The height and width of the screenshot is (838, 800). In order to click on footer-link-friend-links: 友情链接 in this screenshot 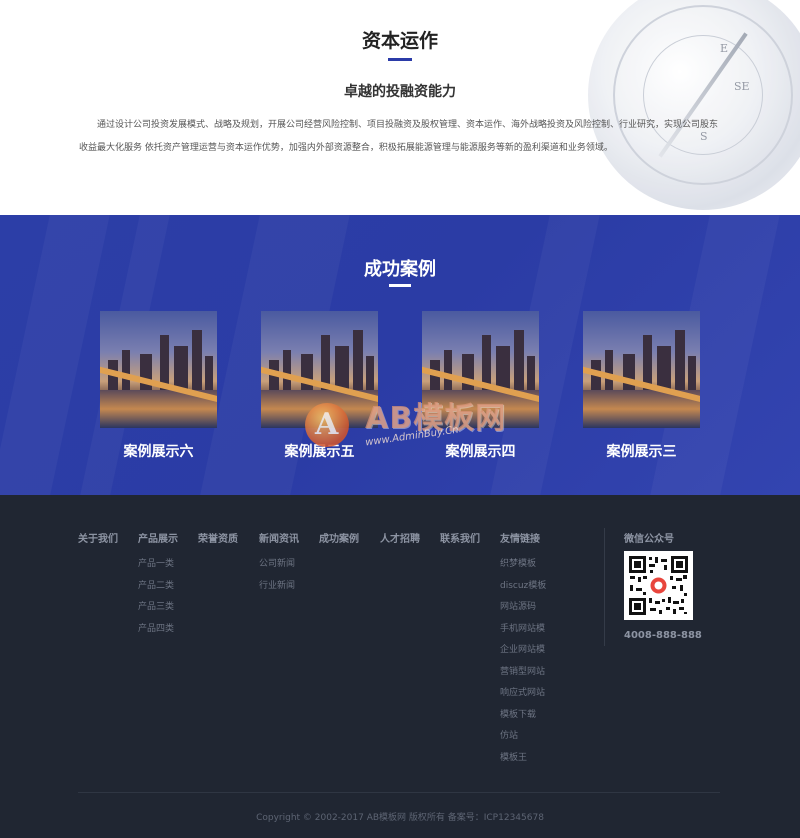, I will do `click(523, 537)`.